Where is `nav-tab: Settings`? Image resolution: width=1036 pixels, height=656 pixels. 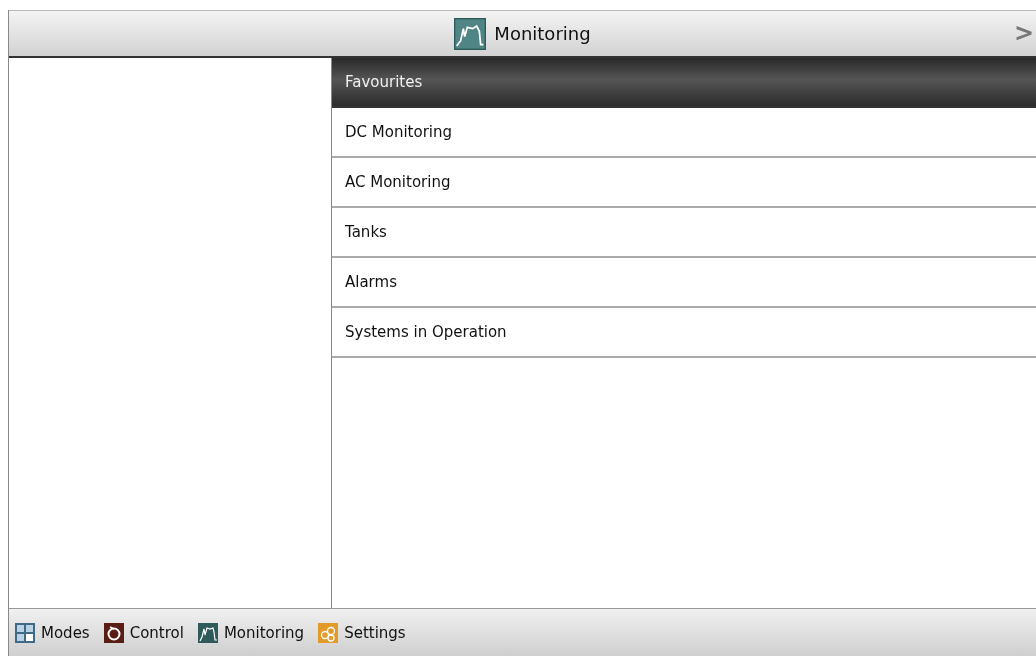 nav-tab: Settings is located at coordinates (362, 632).